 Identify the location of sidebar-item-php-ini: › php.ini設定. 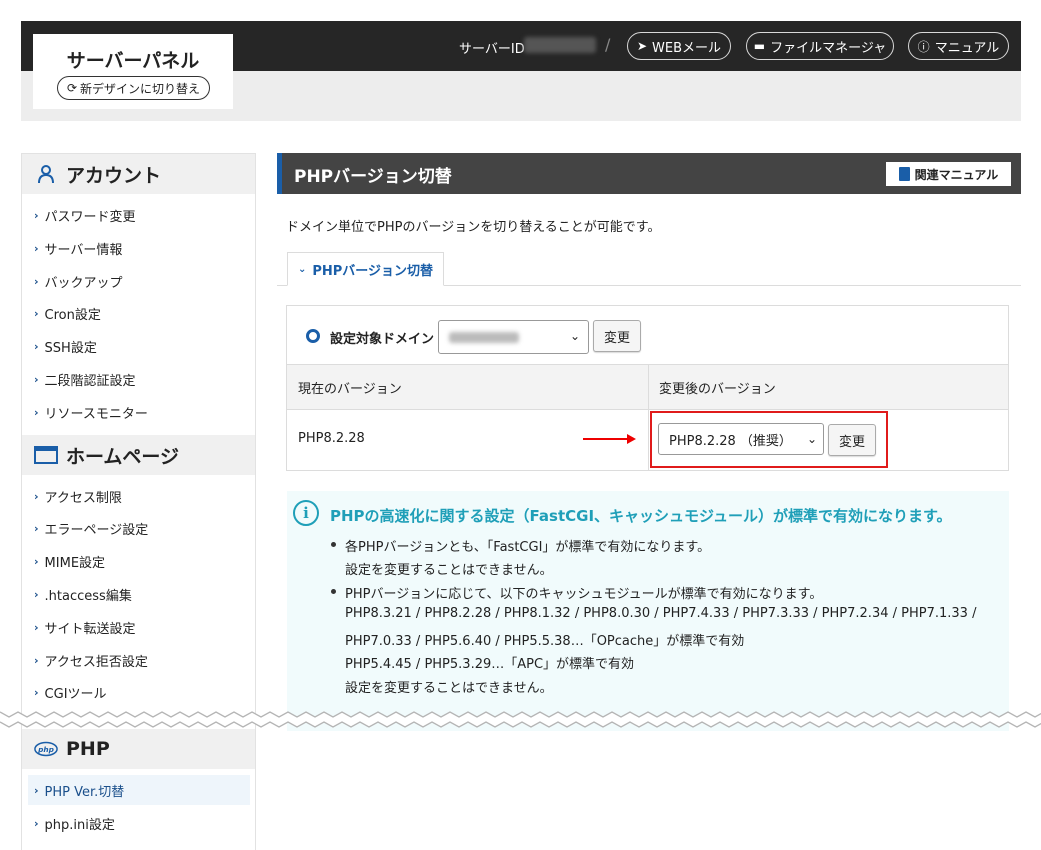
(138, 823).